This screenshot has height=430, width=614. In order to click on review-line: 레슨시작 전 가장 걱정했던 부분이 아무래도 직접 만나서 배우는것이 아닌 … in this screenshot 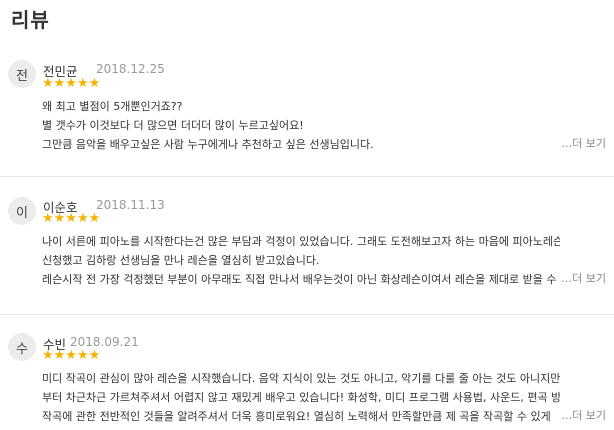, I will do `click(299, 279)`.